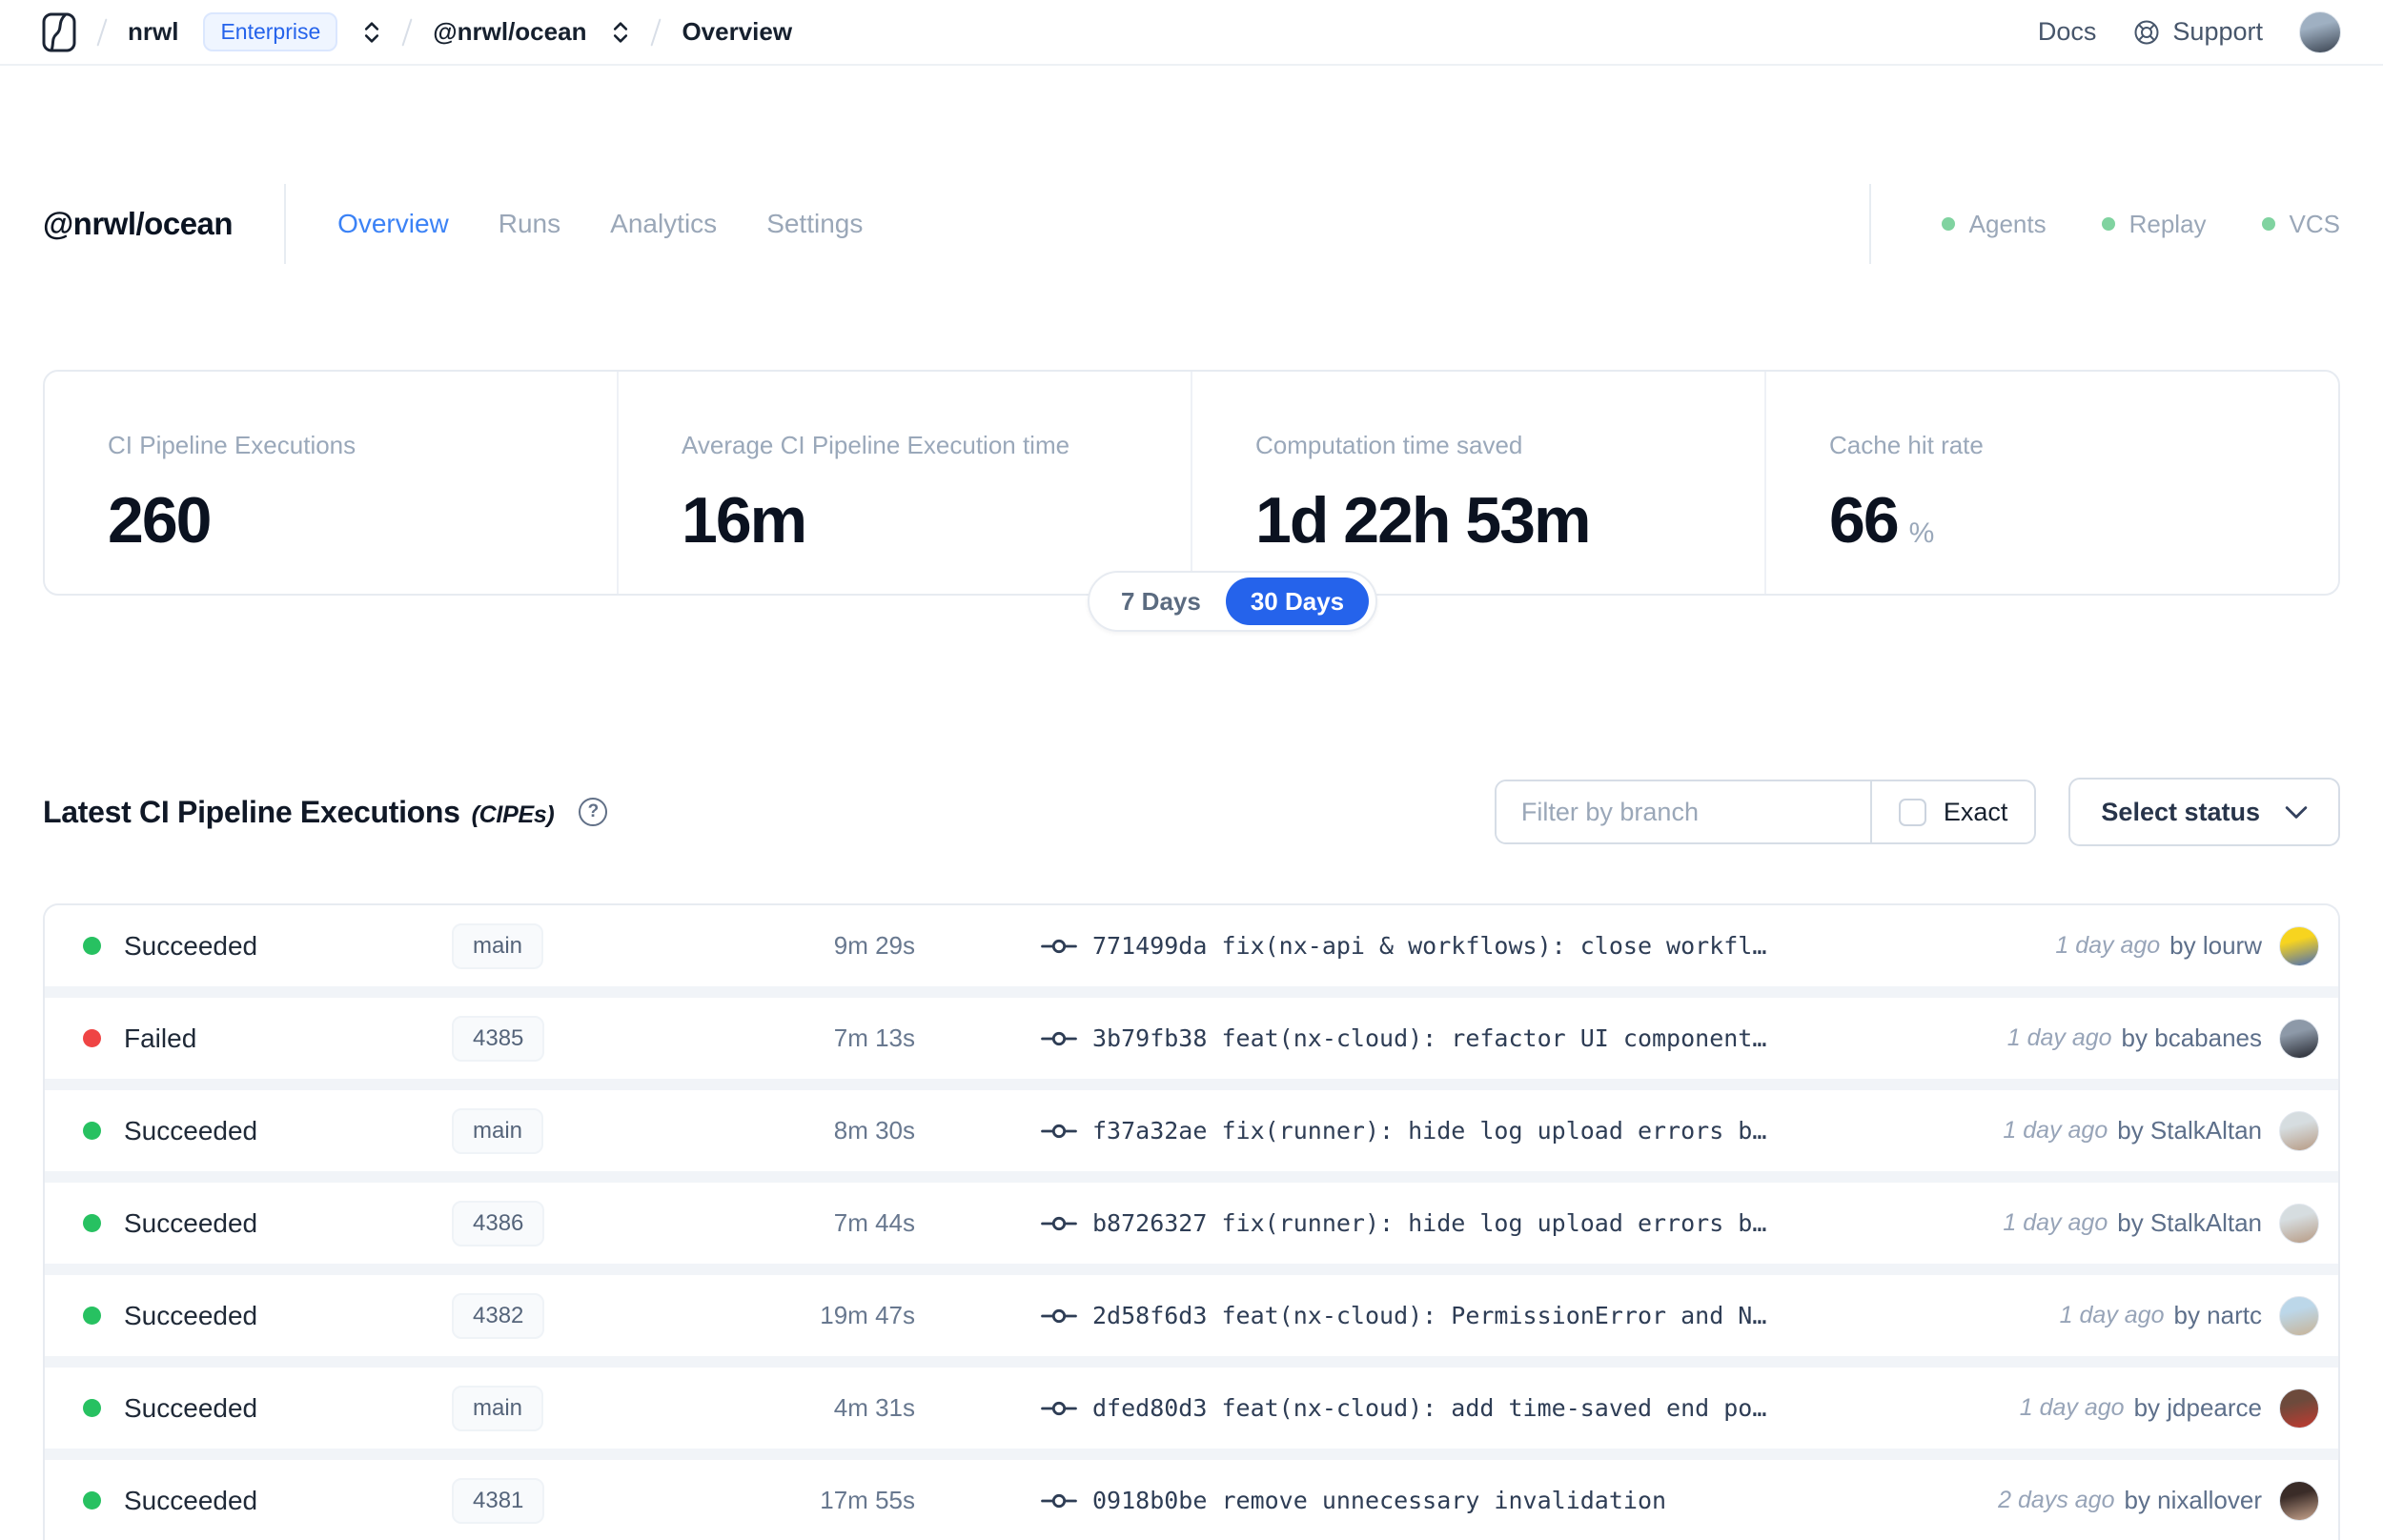 The image size is (2383, 1540). Describe the element at coordinates (2218, 31) in the screenshot. I see `support-label: Support` at that location.